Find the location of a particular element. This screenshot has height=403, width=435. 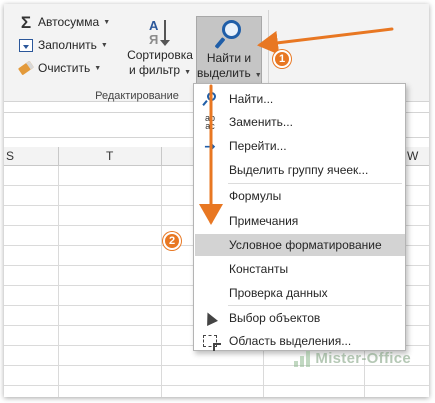

group-label: Редактирование is located at coordinates (137, 96).